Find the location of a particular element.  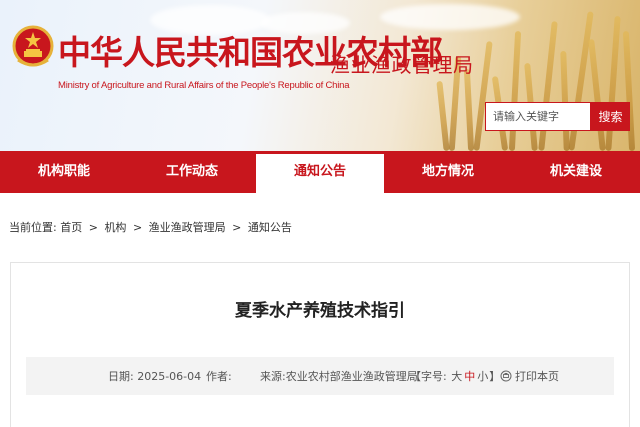

font-size-switcher: 【字号: 大中小】 is located at coordinates (455, 376).